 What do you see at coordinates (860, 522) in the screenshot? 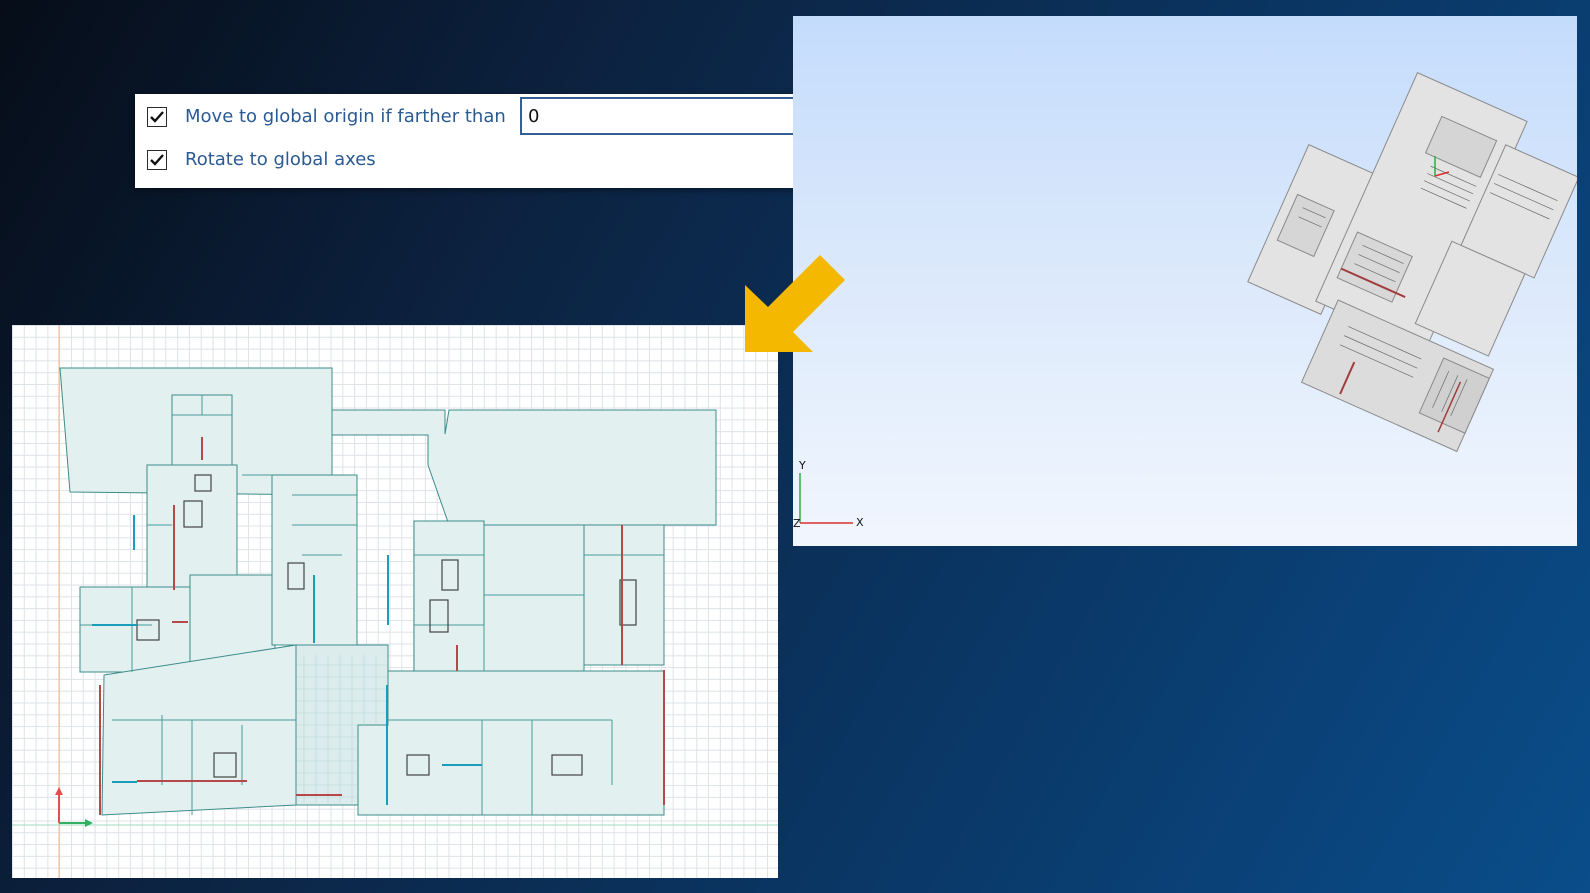
I see `axis-x-label: X` at bounding box center [860, 522].